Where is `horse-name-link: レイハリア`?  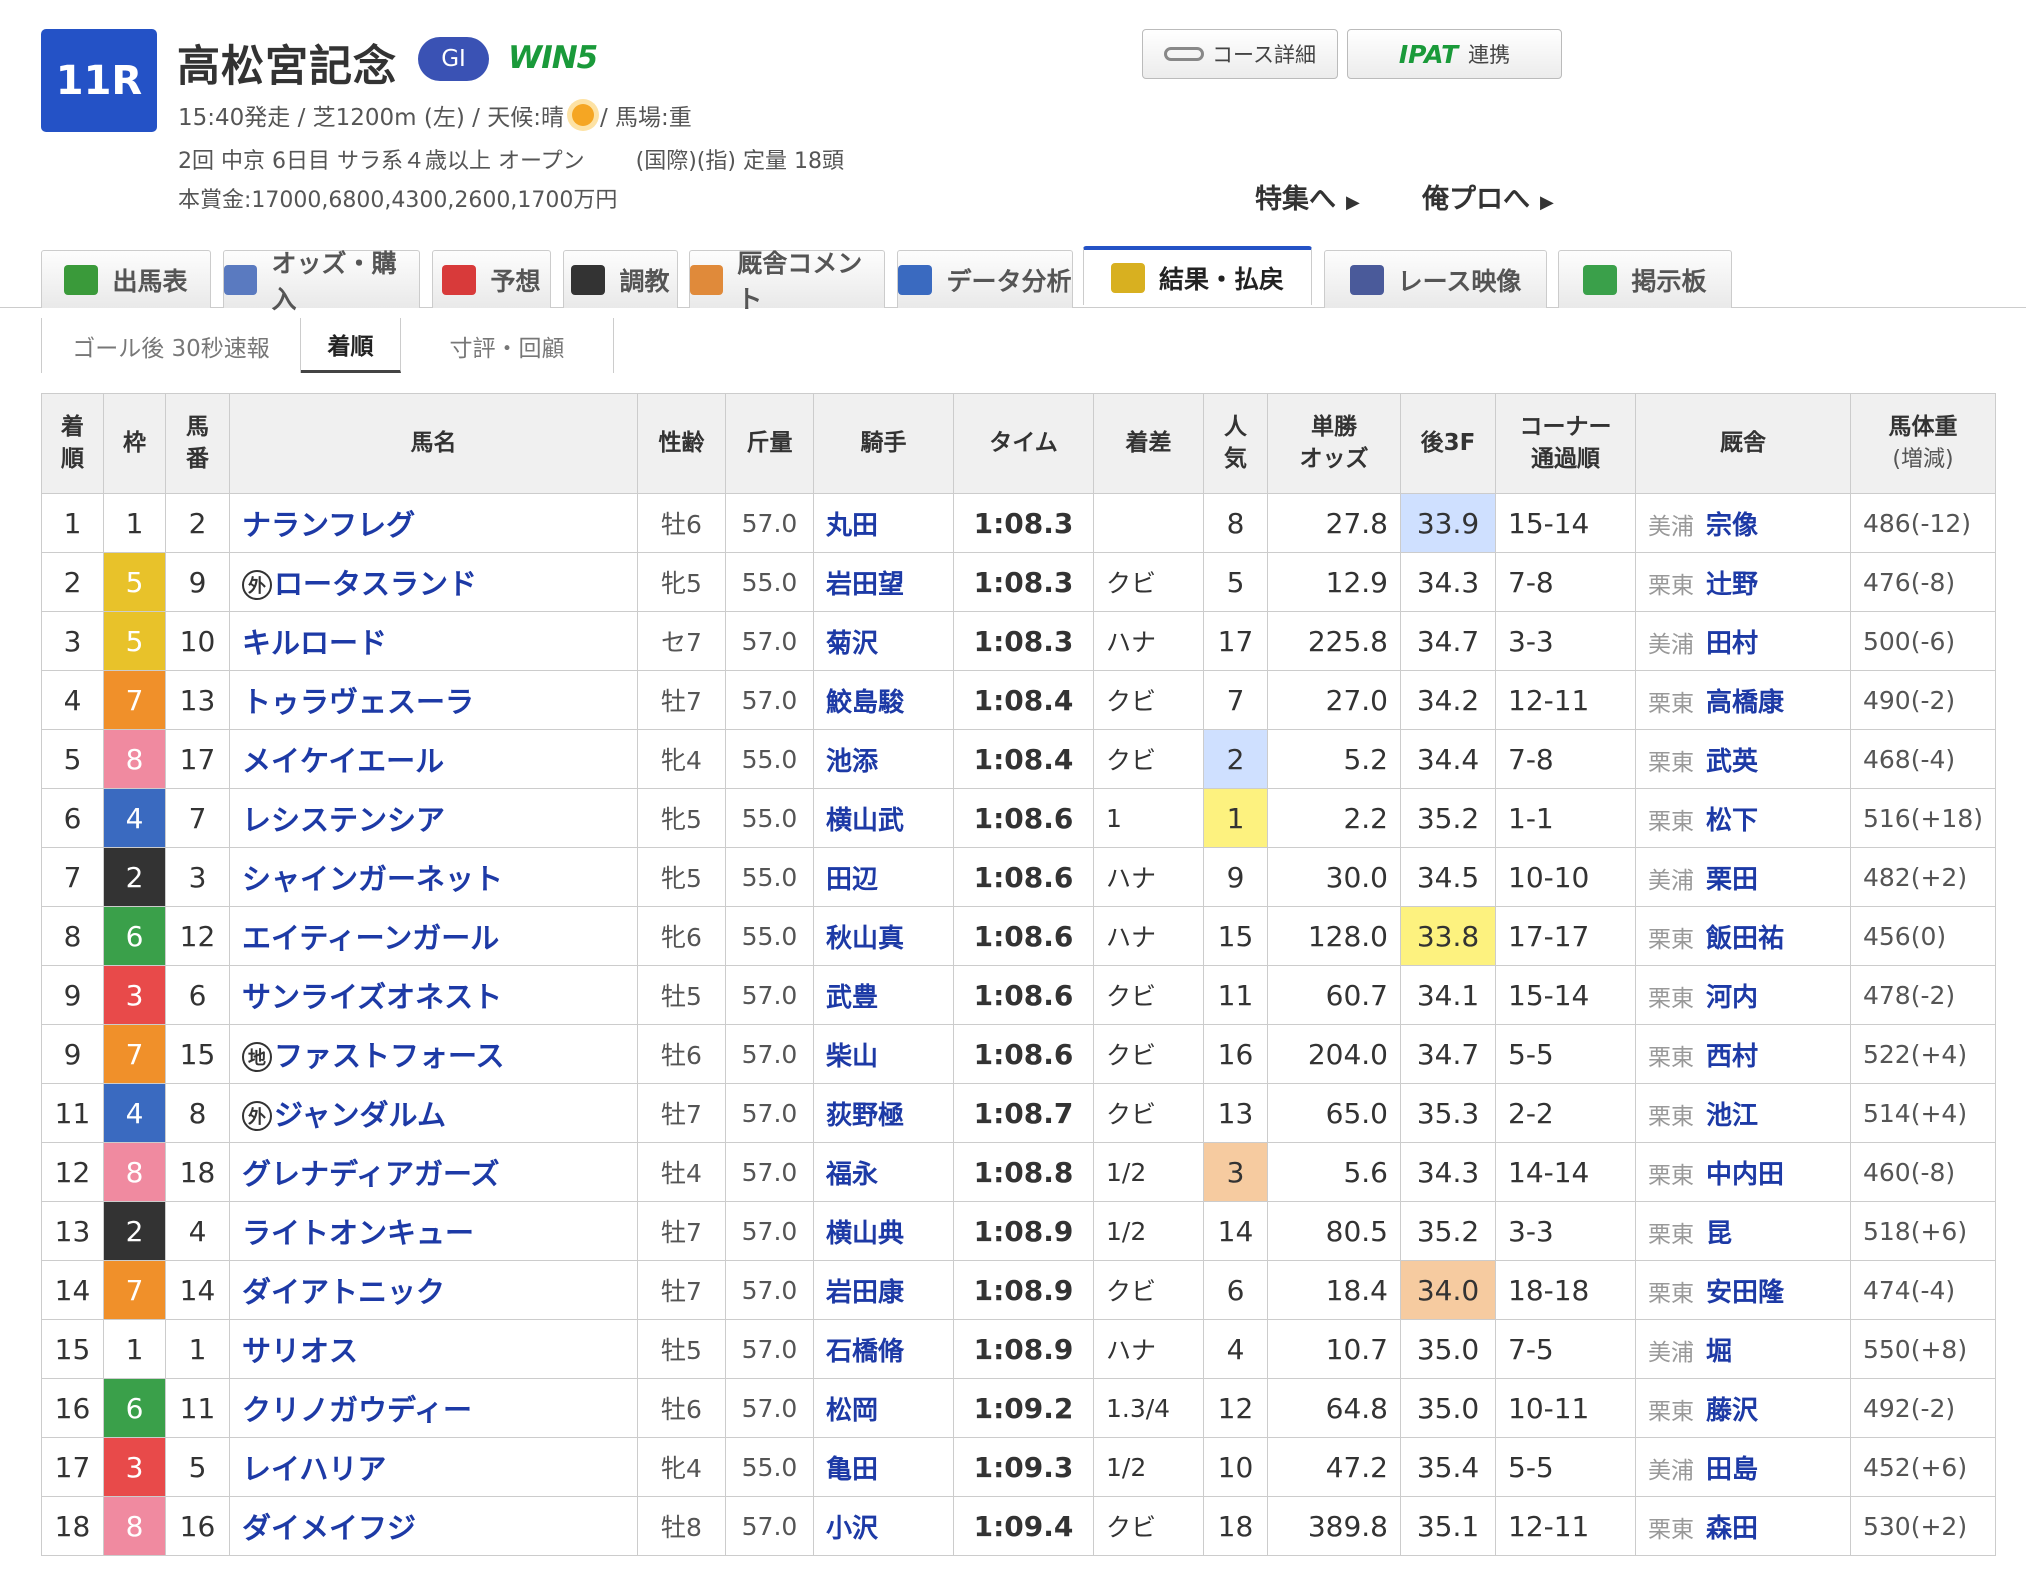 horse-name-link: レイハリア is located at coordinates (314, 1469).